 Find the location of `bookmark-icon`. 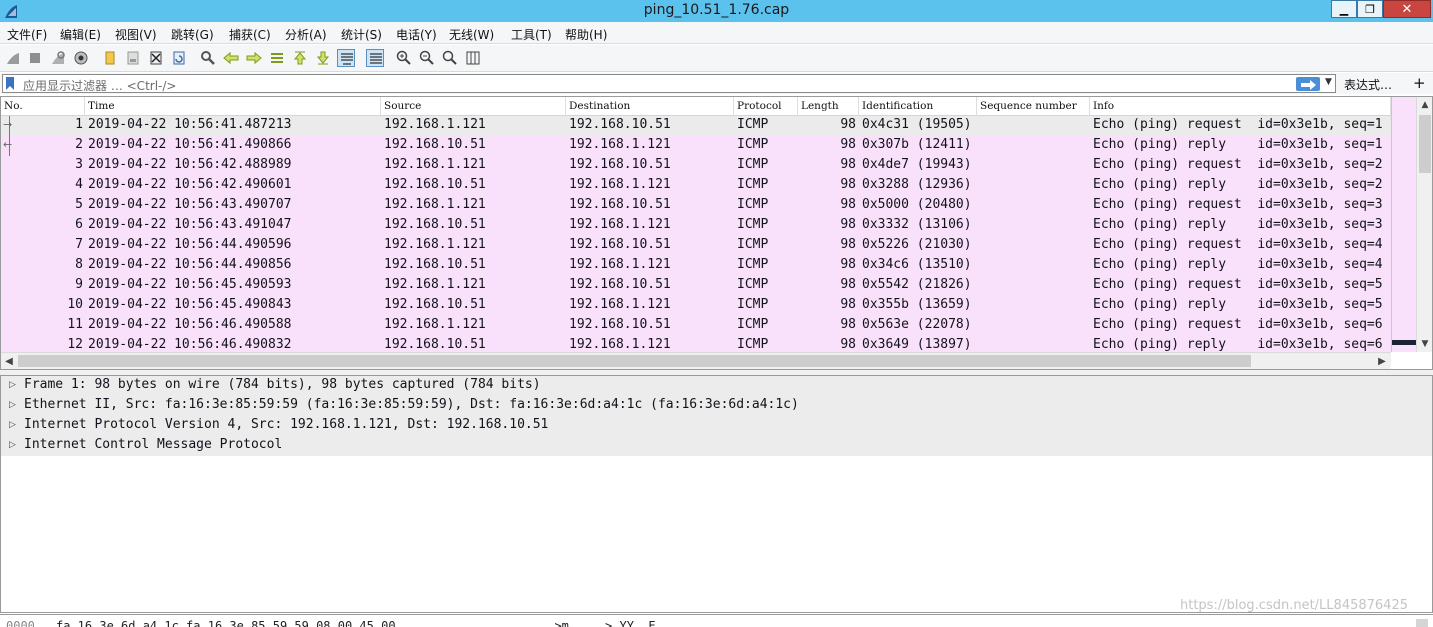

bookmark-icon is located at coordinates (10, 83).